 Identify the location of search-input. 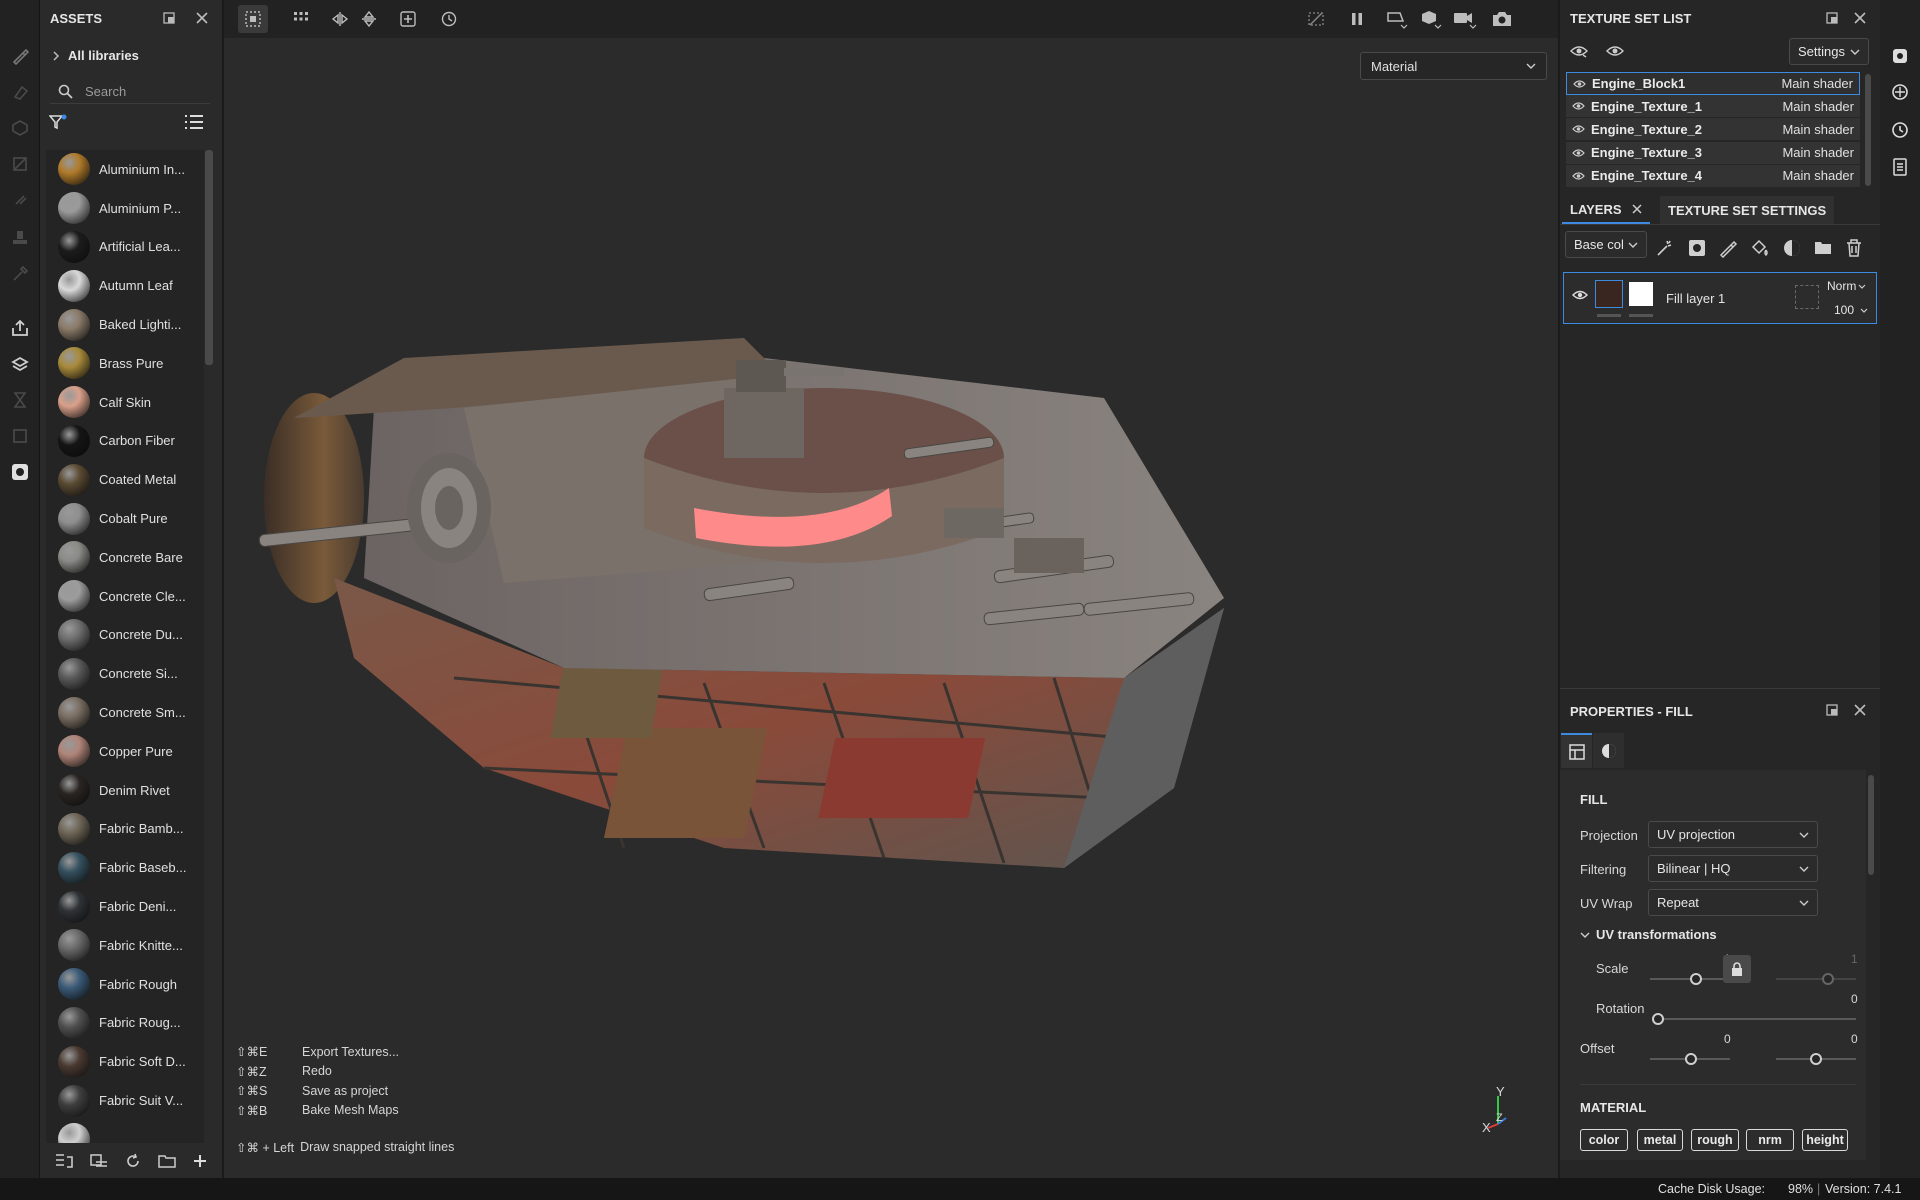
(140, 91).